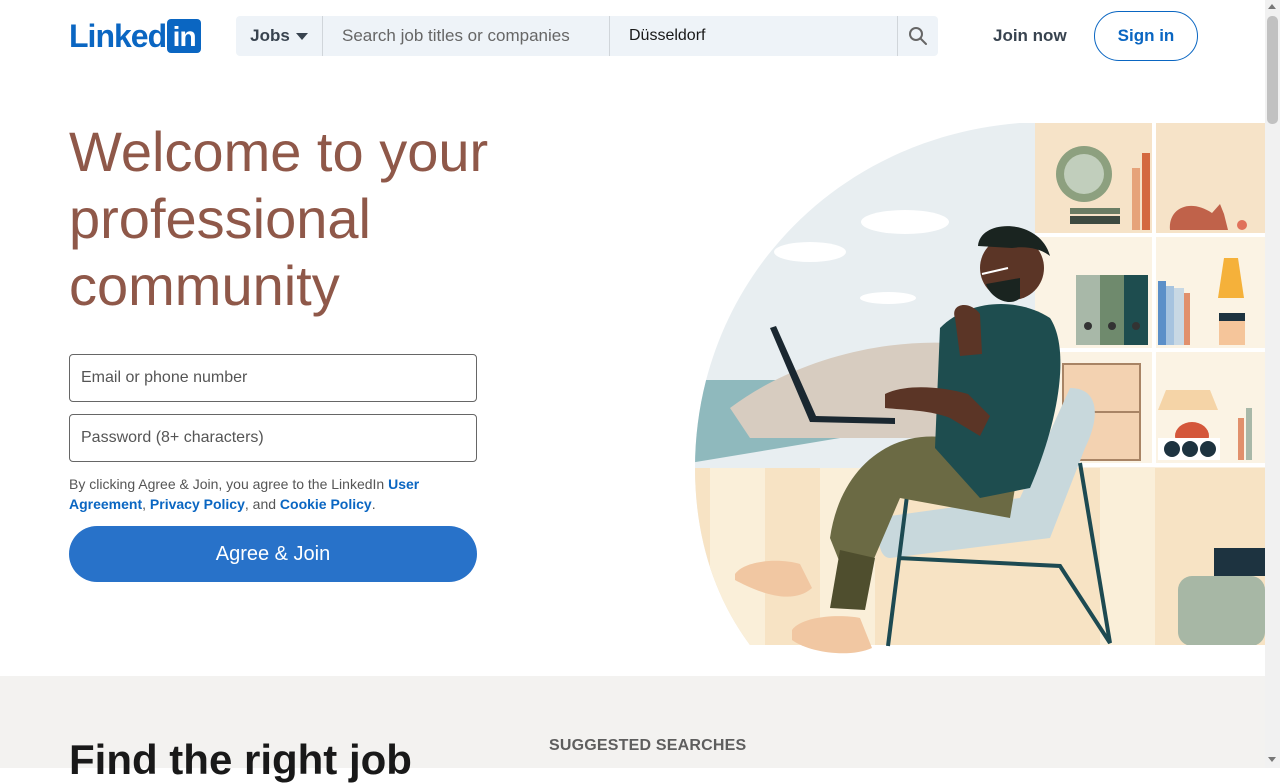  Describe the element at coordinates (262, 504) in the screenshot. I see `legal-and: , and` at that location.